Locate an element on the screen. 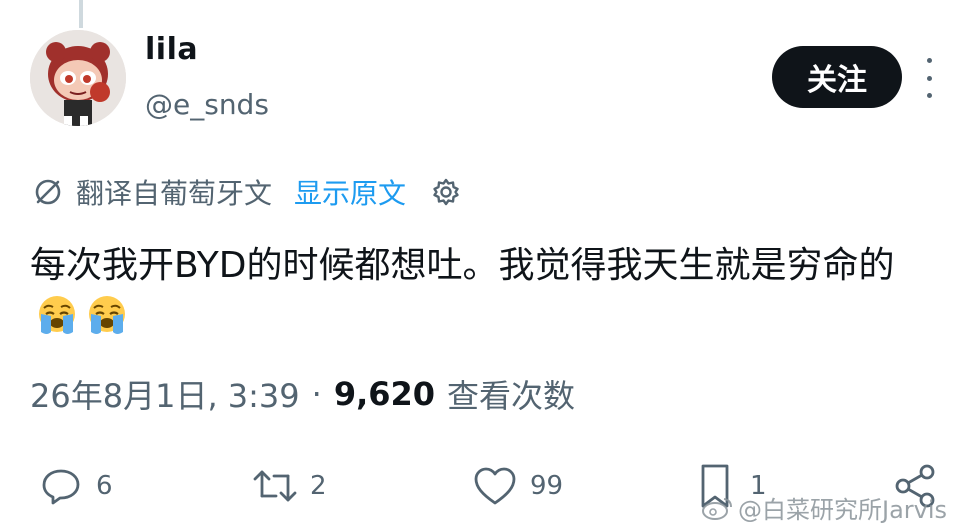  follow-button: 关注 is located at coordinates (837, 77).